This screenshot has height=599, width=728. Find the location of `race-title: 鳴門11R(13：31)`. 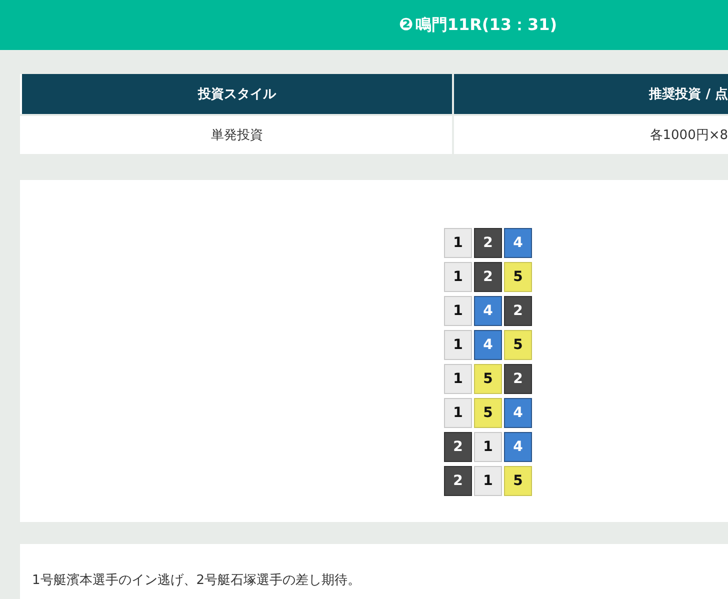

race-title: 鳴門11R(13：31) is located at coordinates (486, 25).